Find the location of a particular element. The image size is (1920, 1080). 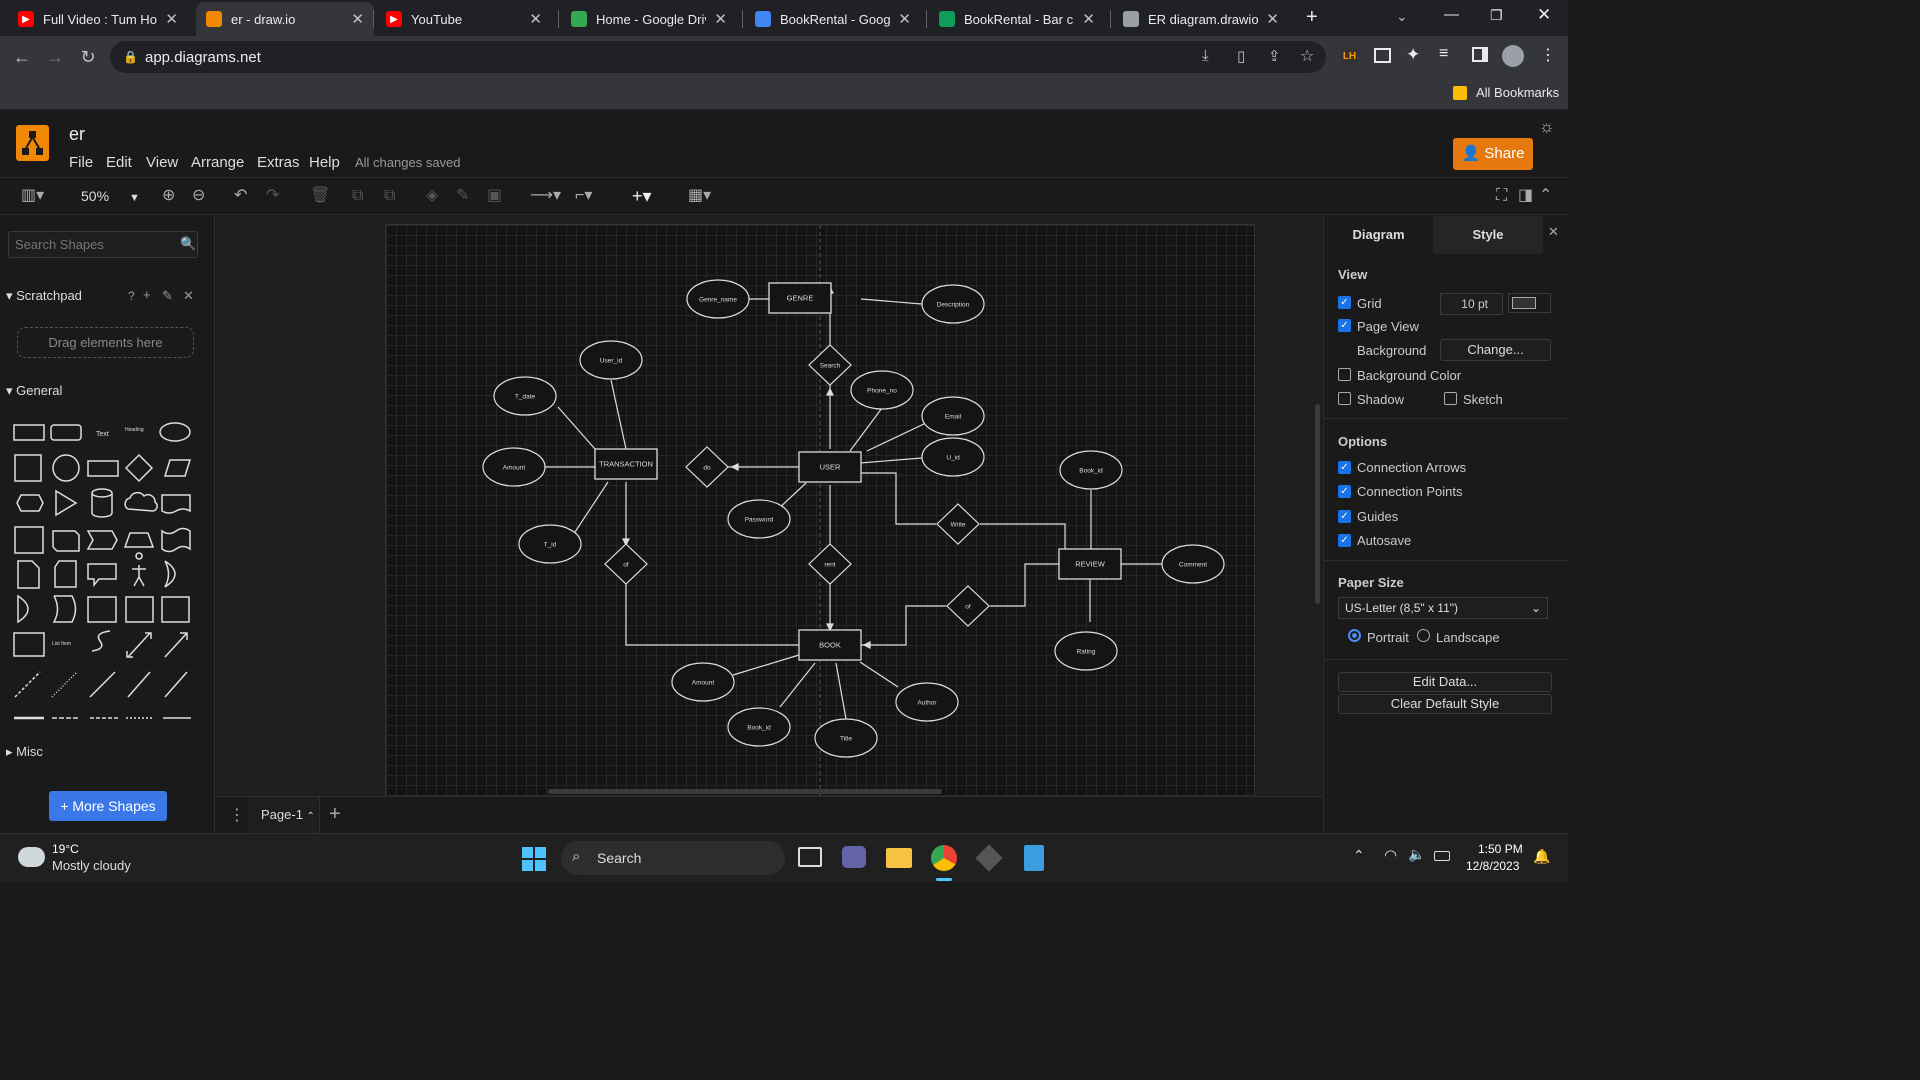

autosave-checkbox: ✓ is located at coordinates (1344, 540).